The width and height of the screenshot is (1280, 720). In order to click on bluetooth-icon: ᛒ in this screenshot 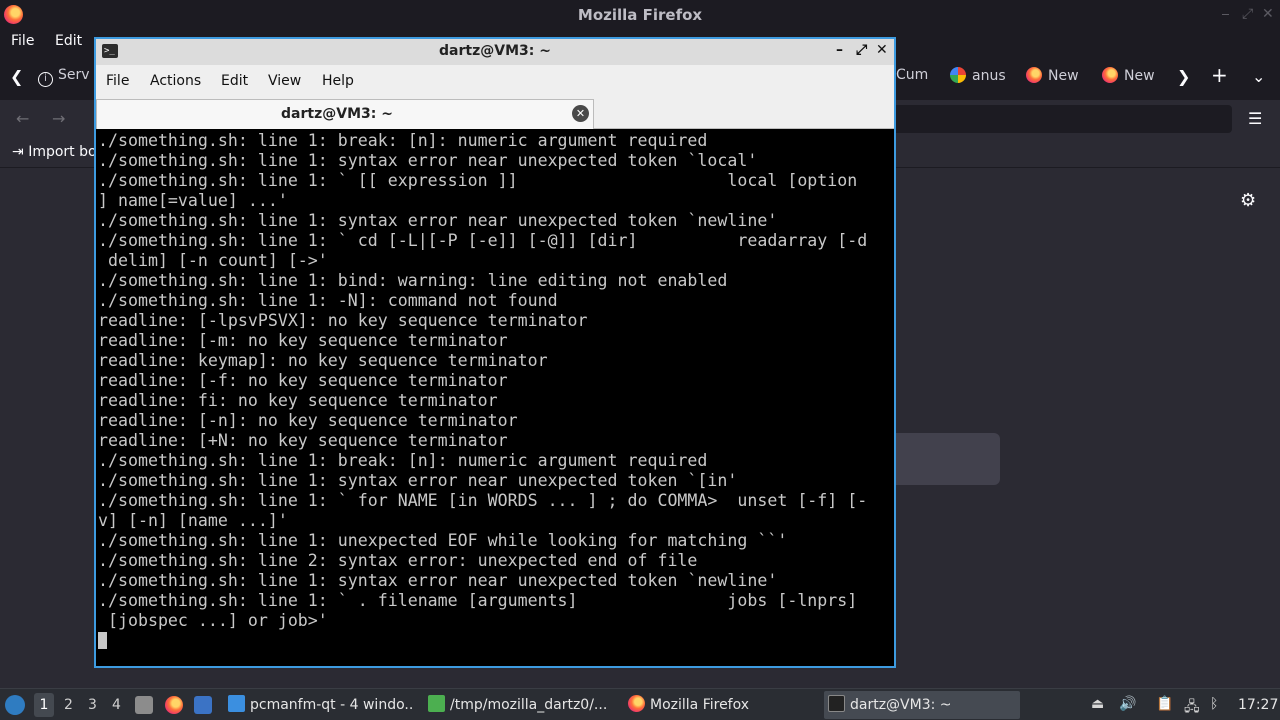, I will do `click(1214, 704)`.